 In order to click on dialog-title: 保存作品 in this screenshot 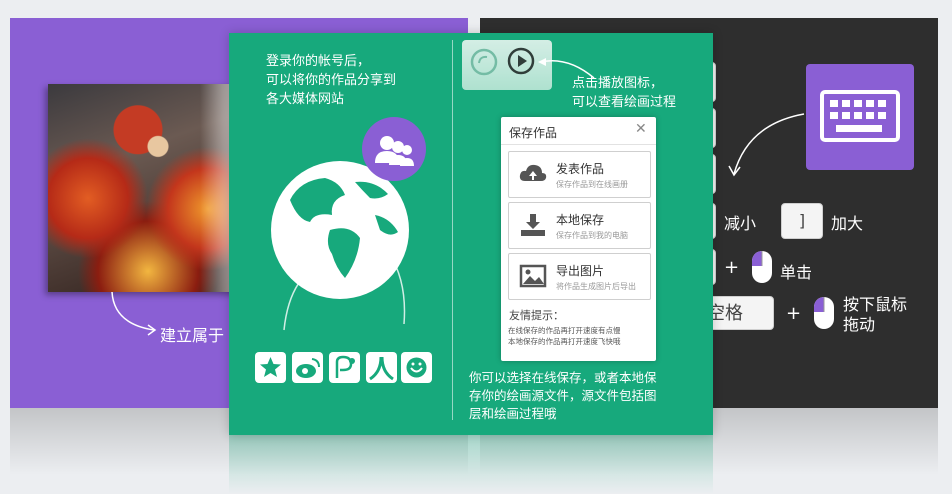, I will do `click(533, 133)`.